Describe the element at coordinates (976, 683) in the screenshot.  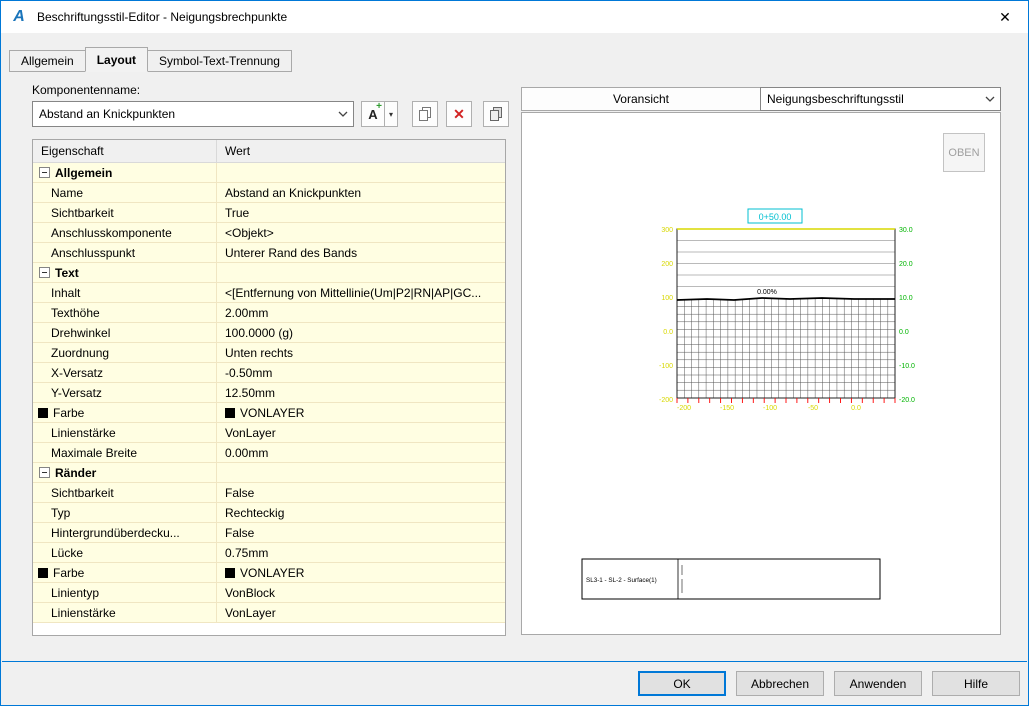
I see `help-button: Hilfe` at that location.